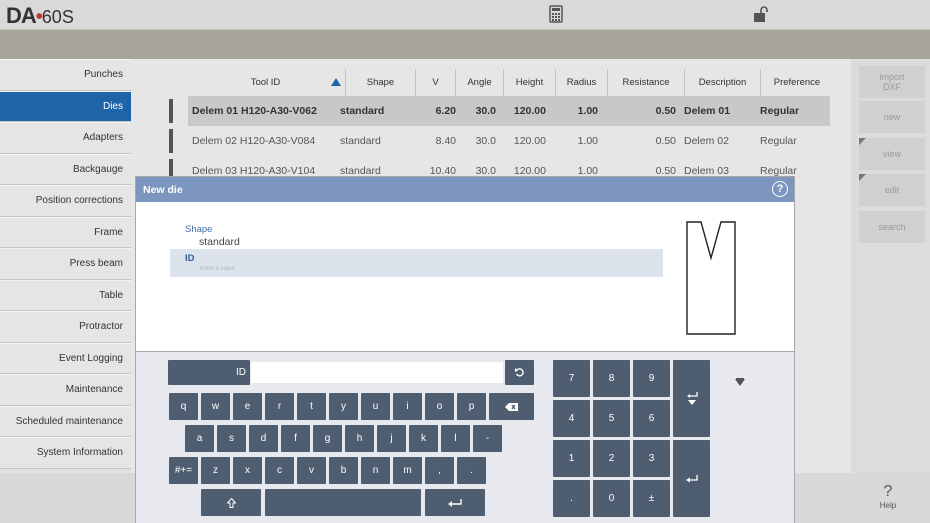 Image resolution: width=930 pixels, height=523 pixels. I want to click on tab-down-key, so click(691, 398).